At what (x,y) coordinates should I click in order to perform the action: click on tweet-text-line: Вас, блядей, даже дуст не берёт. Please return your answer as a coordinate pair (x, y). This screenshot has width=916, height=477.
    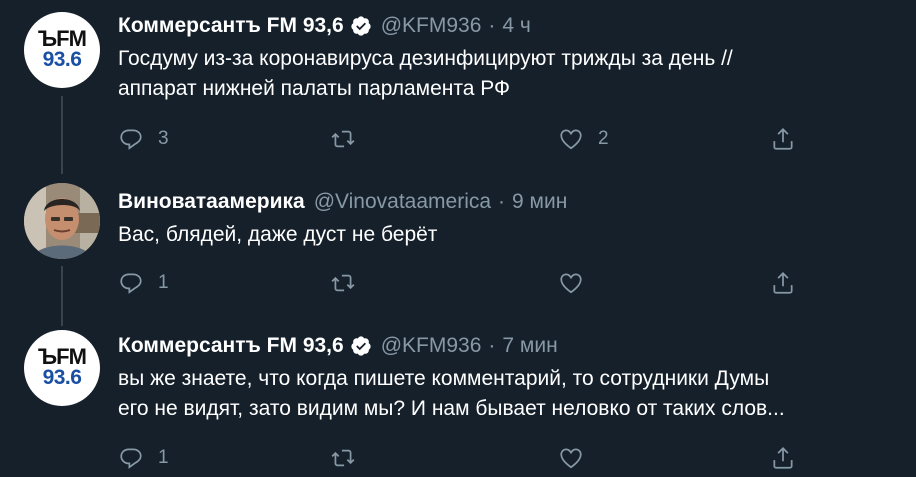
    Looking at the image, I should click on (278, 234).